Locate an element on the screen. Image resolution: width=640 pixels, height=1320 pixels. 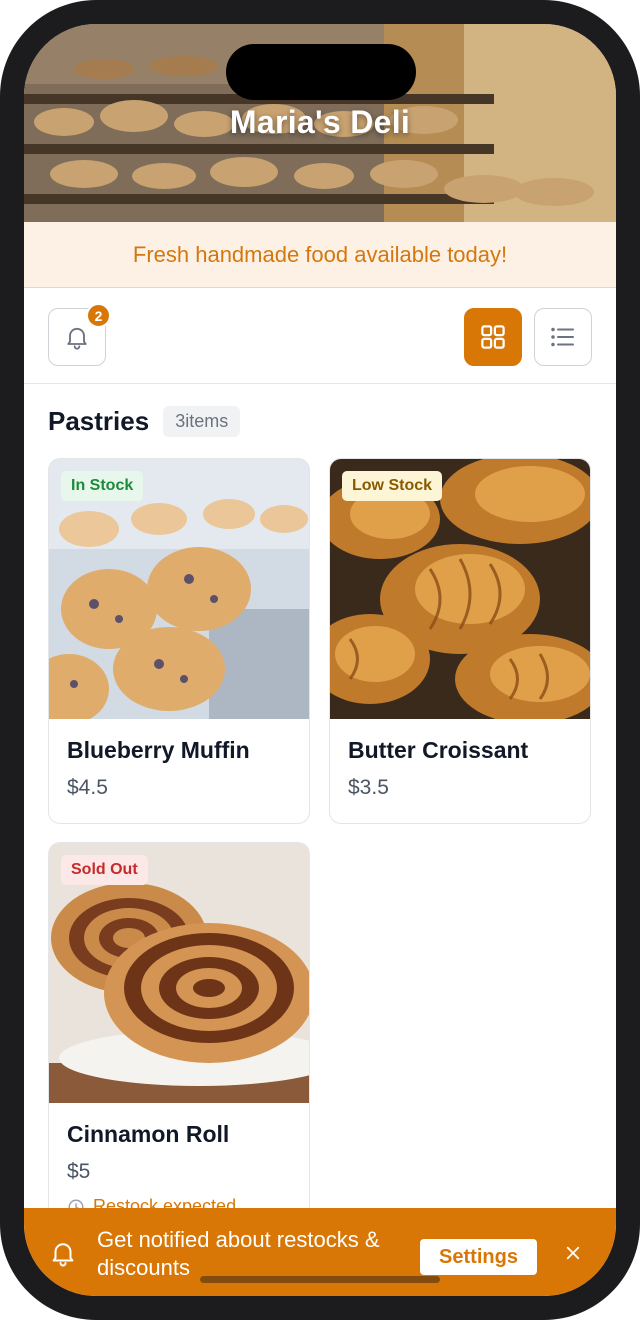
product-image: In Stock is located at coordinates (179, 589).